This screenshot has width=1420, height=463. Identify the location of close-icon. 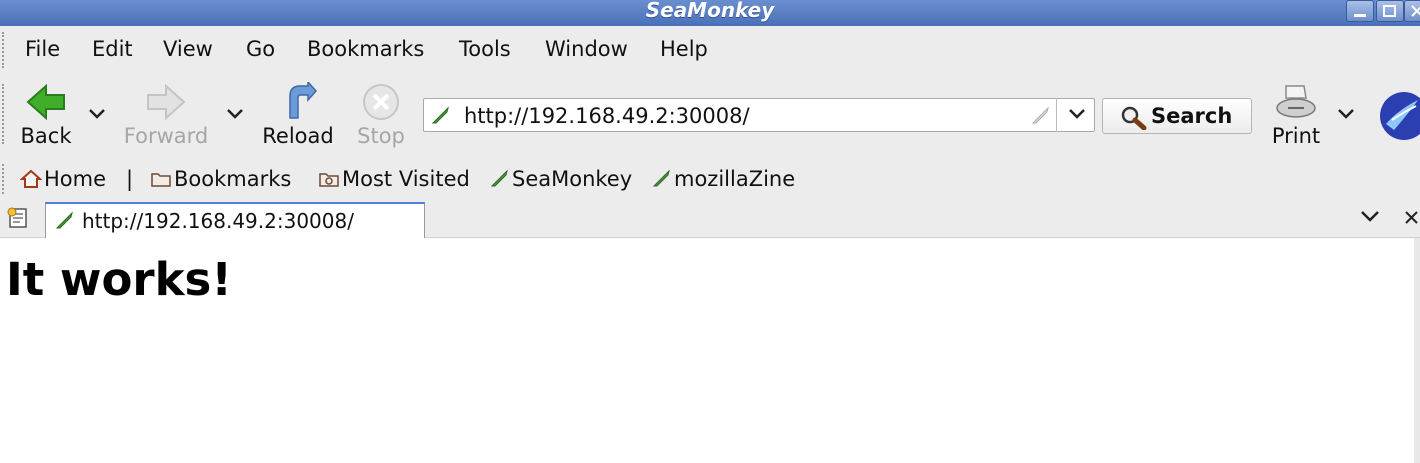
(1415, 11).